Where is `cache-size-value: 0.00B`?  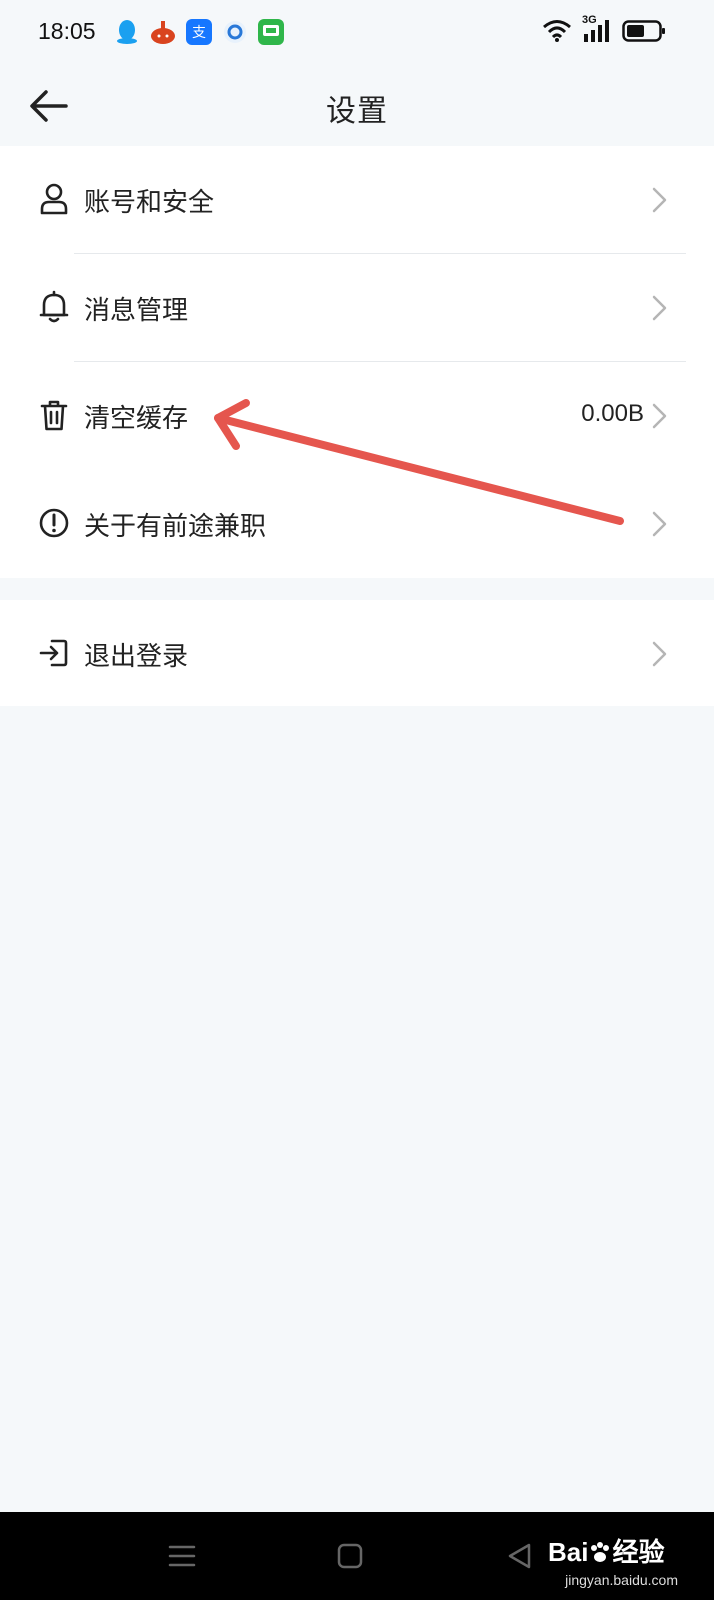 cache-size-value: 0.00B is located at coordinates (612, 413).